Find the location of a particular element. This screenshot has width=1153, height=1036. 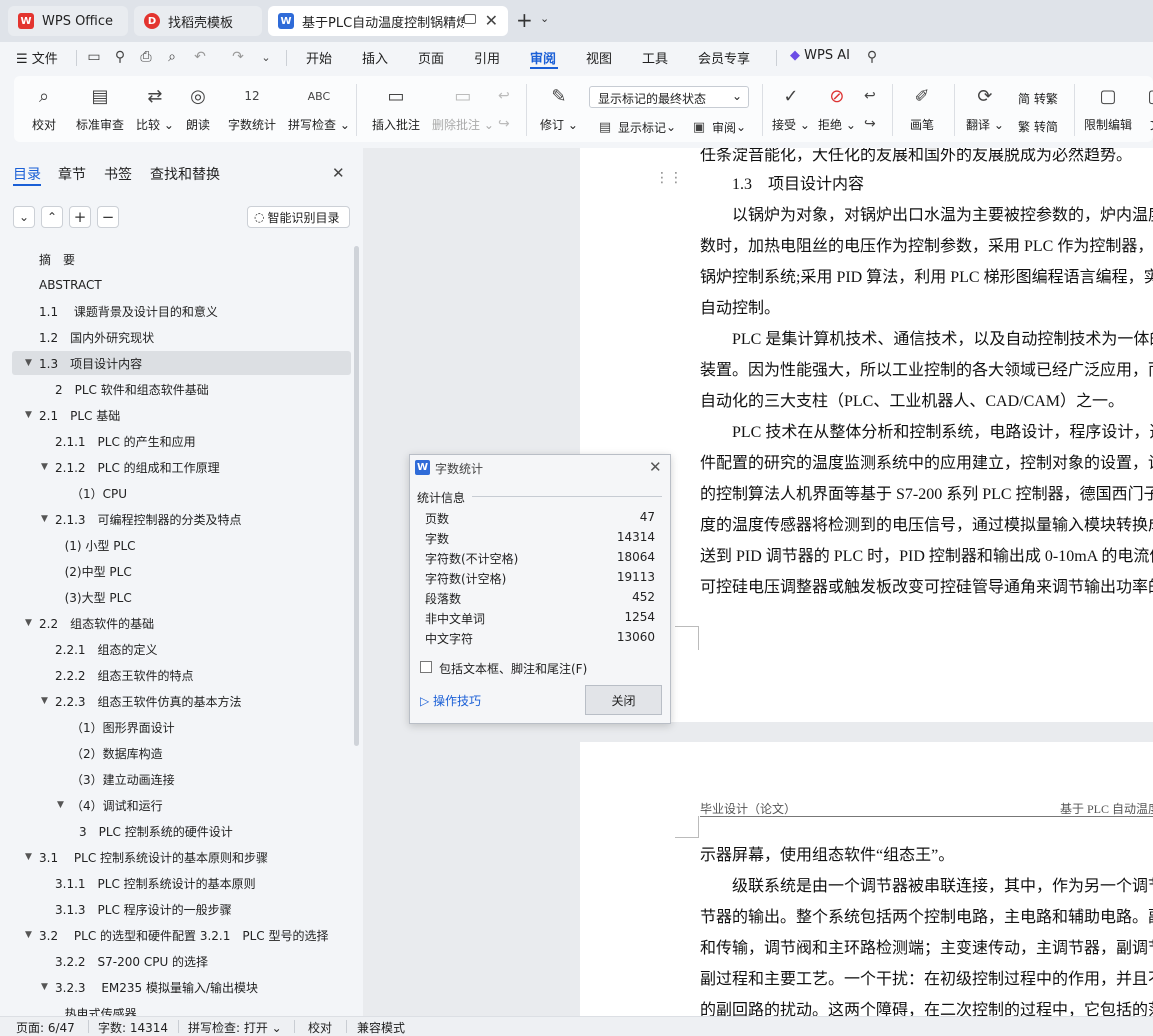

add-heading-icon: + is located at coordinates (80, 217).